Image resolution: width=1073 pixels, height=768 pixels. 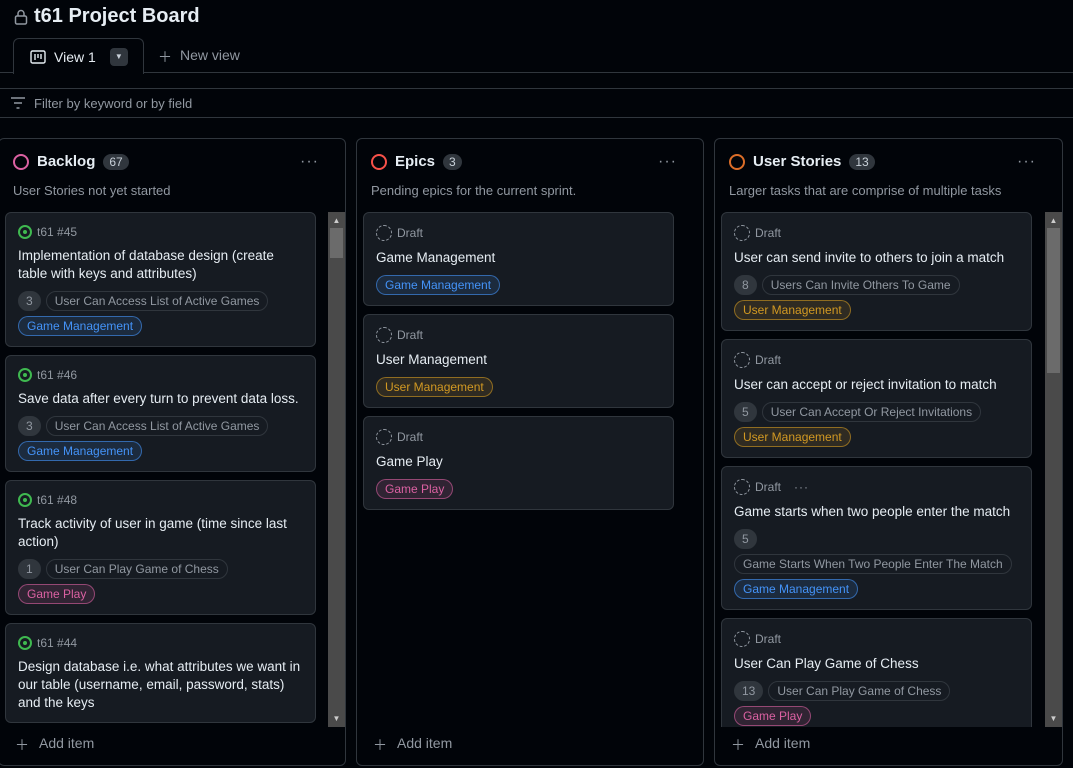 What do you see at coordinates (118, 56) in the screenshot?
I see `view-options-dropdown: ▼` at bounding box center [118, 56].